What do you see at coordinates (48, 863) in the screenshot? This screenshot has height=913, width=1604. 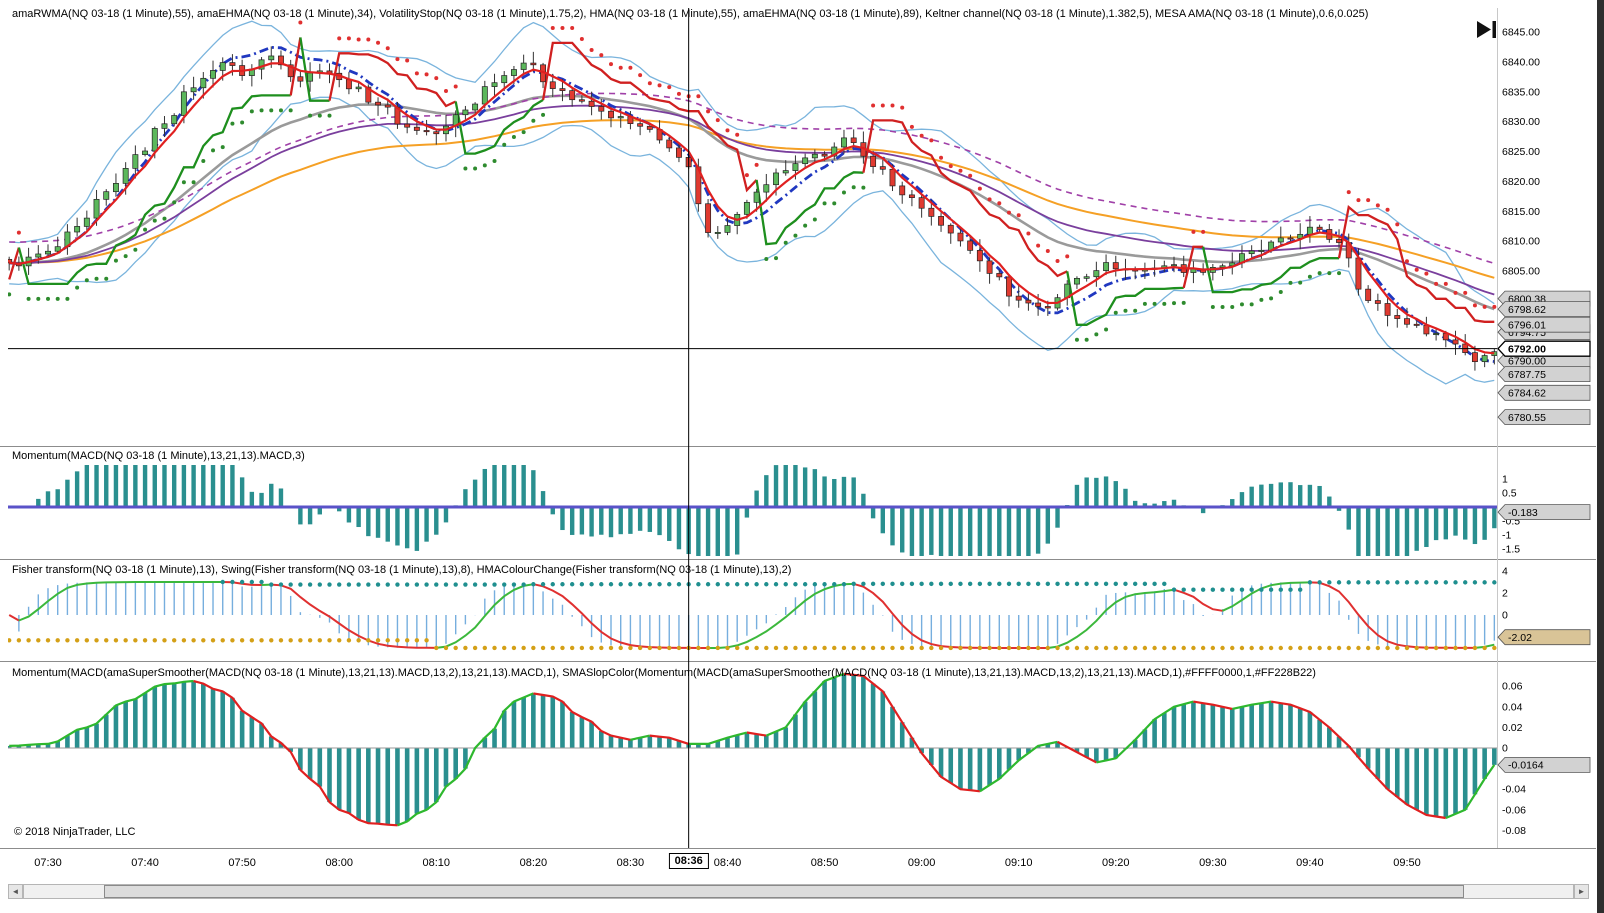 I see `time-axis-label: 07:30` at bounding box center [48, 863].